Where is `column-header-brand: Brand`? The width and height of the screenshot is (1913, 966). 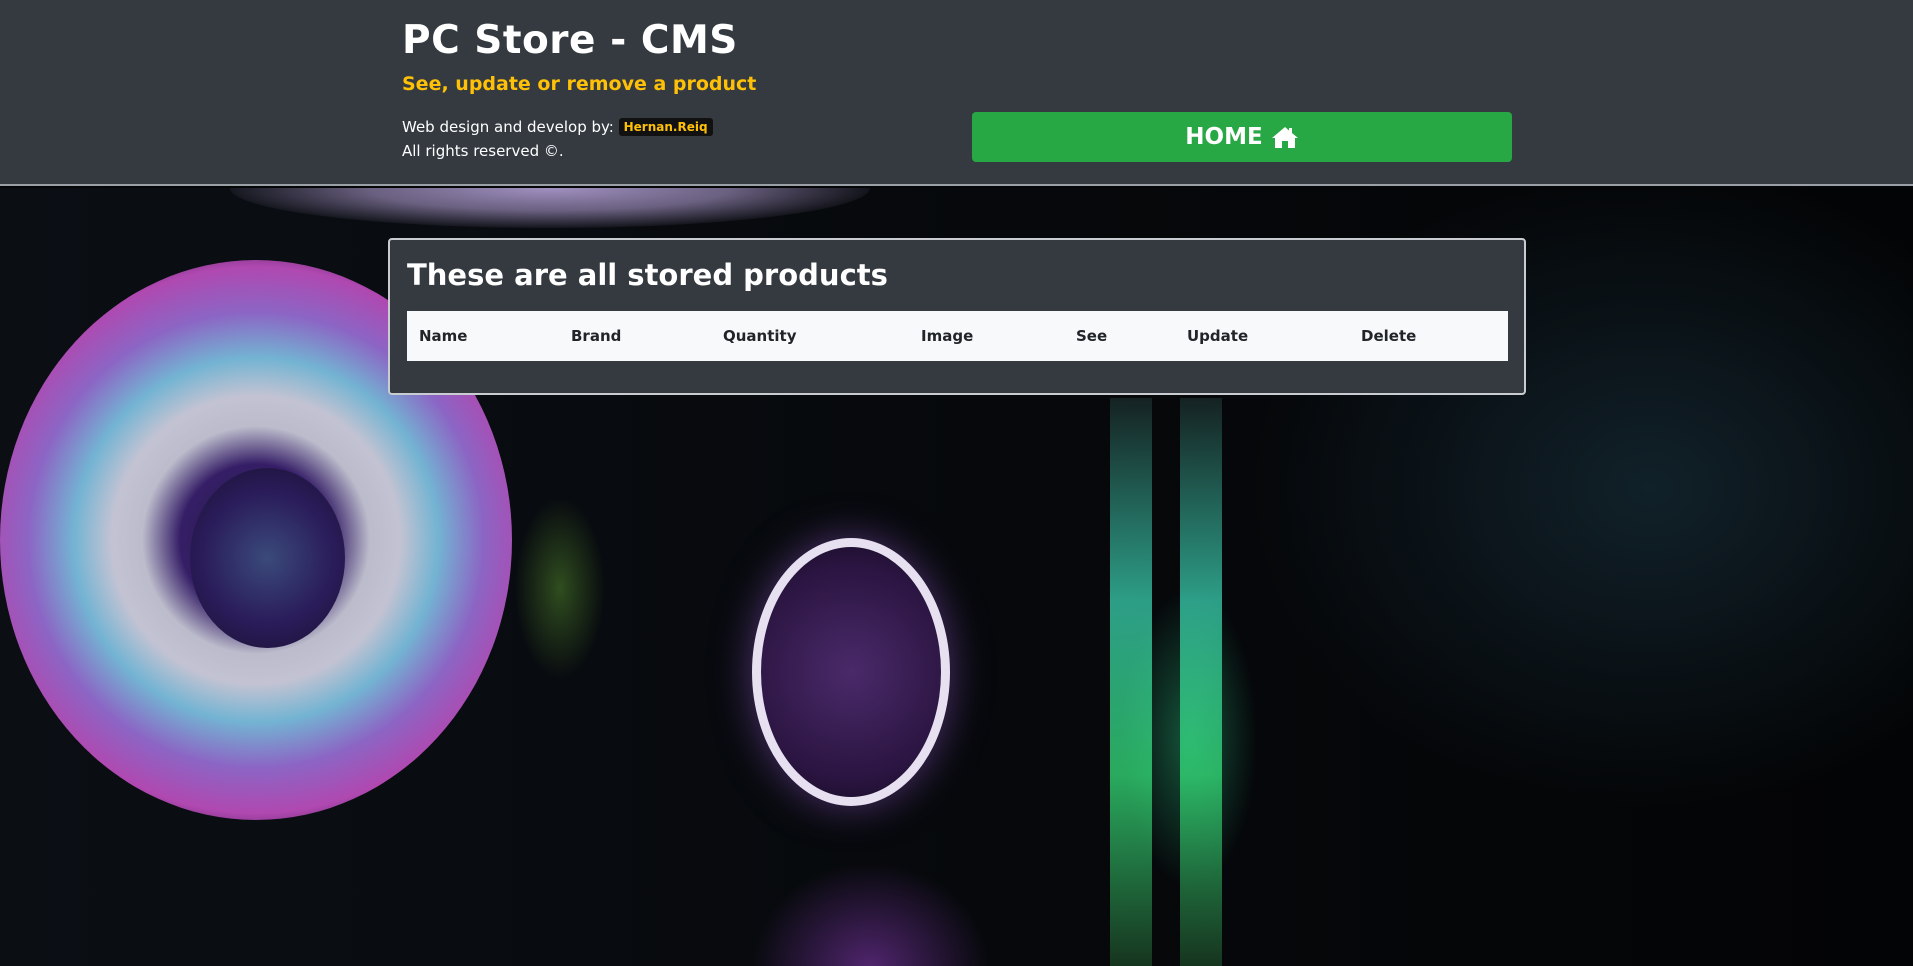 column-header-brand: Brand is located at coordinates (596, 336).